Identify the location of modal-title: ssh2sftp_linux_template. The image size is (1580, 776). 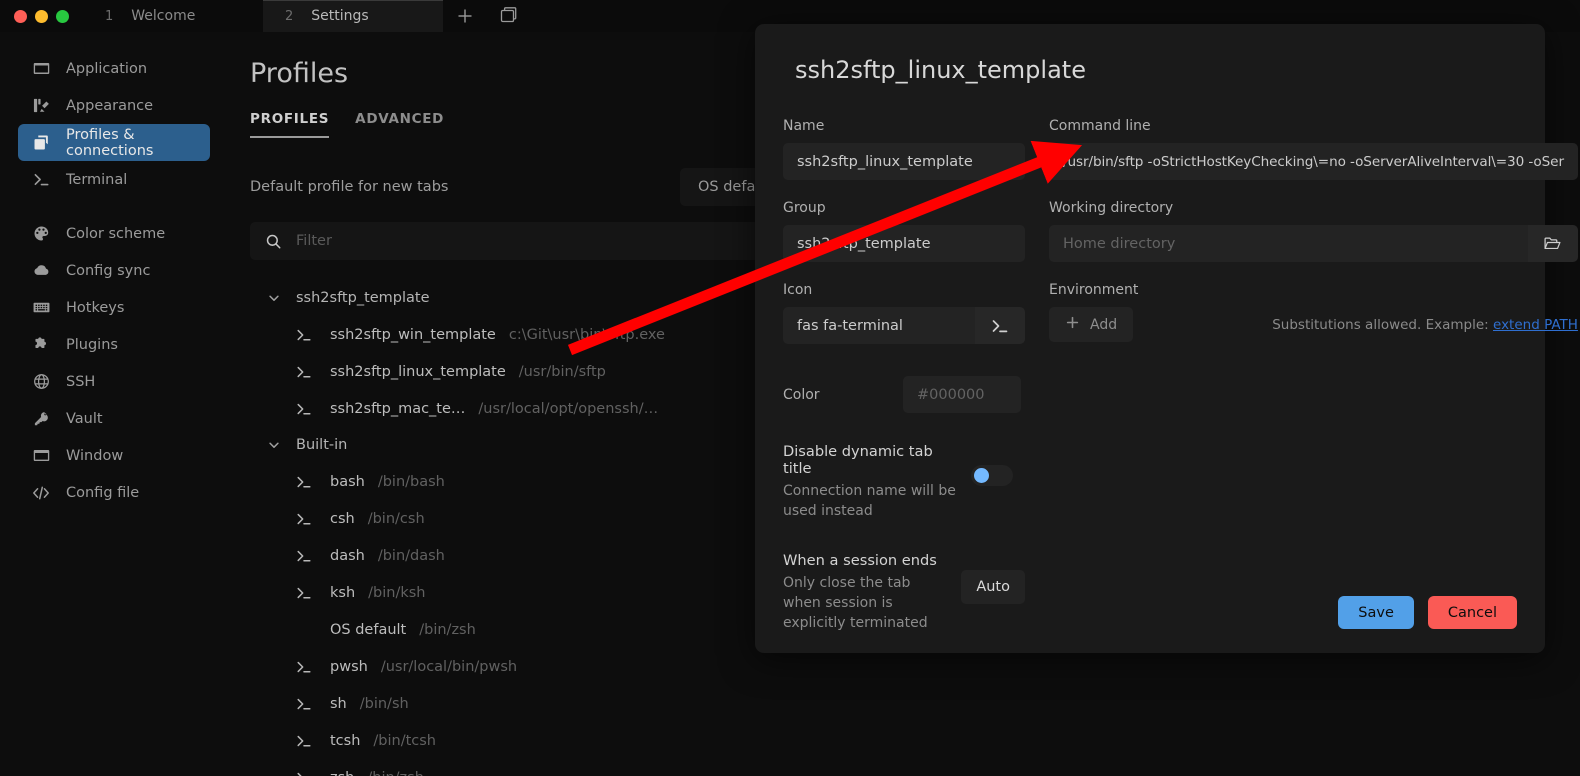
(940, 70).